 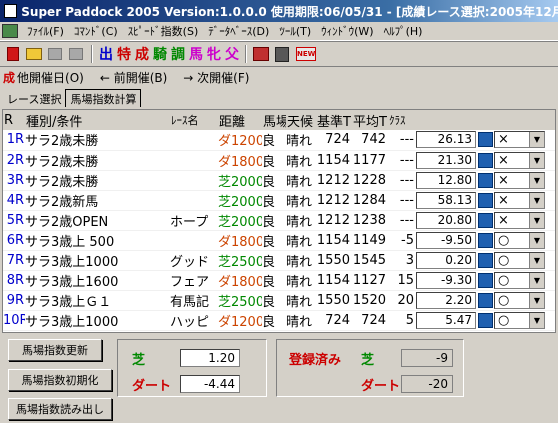 I want to click on track-index-input: 26.13, so click(x=446, y=140).